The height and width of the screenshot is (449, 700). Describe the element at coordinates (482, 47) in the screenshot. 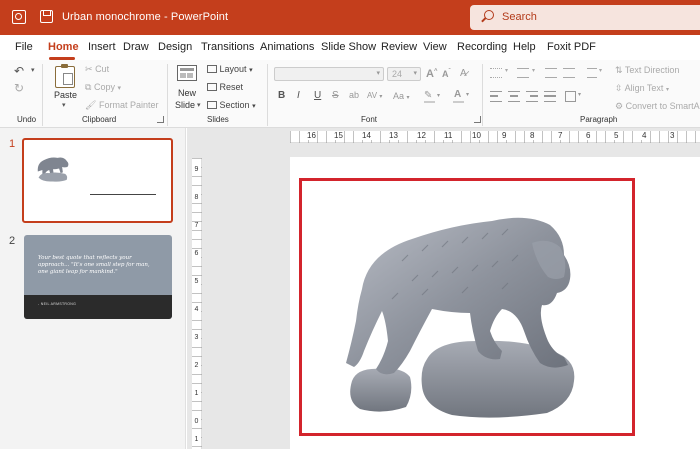

I see `tab-recording: Recording` at that location.